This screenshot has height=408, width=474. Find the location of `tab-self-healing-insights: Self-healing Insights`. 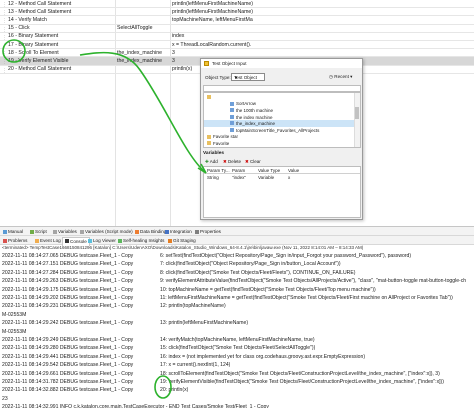

tab-self-healing-insights: Self-healing Insights is located at coordinates (141, 240).